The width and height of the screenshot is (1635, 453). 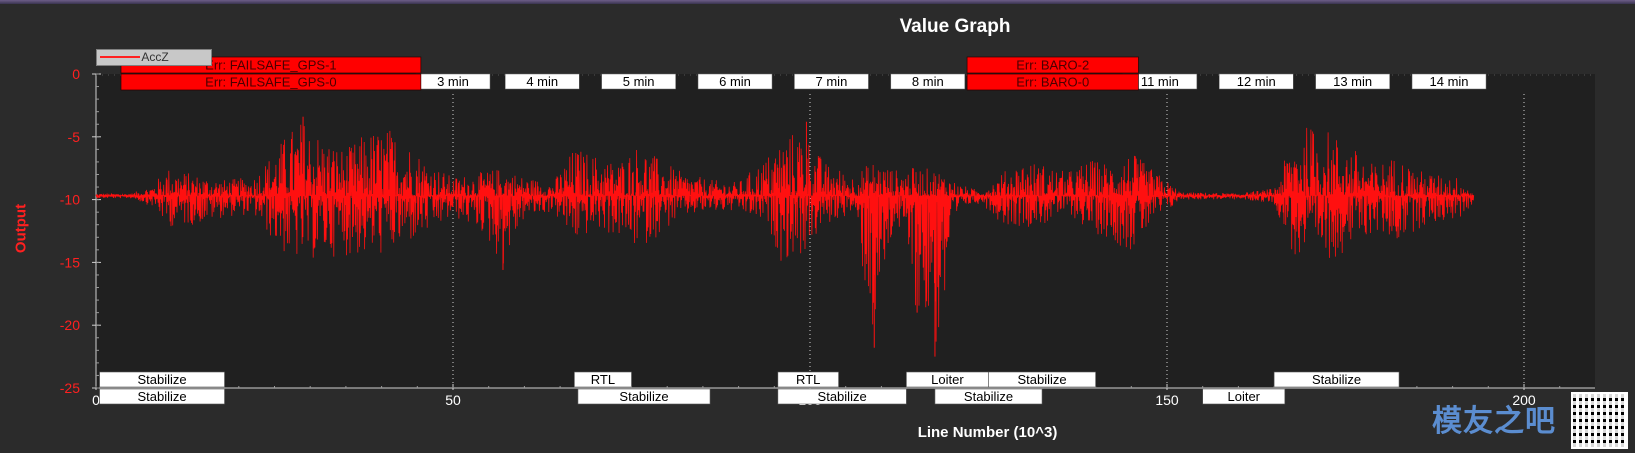 I want to click on x-axis-label: Line Number (10^3), so click(x=987, y=432).